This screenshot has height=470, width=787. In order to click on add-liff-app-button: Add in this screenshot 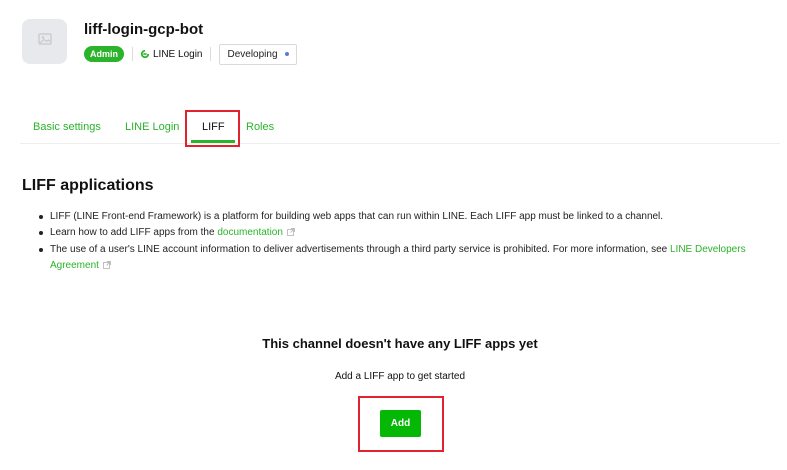, I will do `click(400, 423)`.